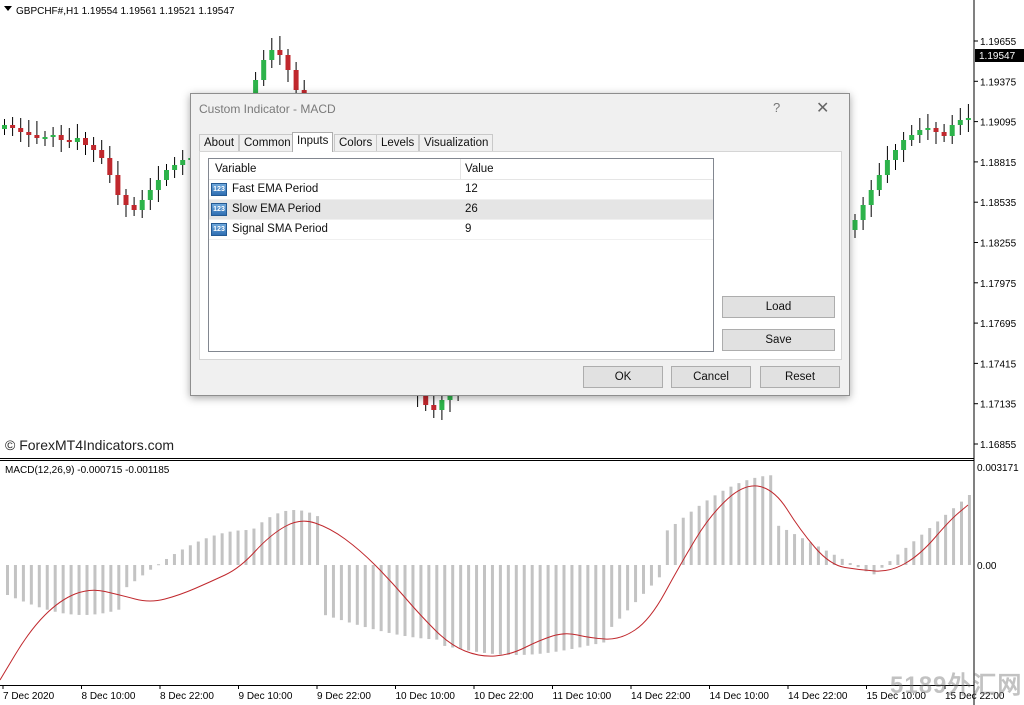 Image resolution: width=1024 pixels, height=705 pixels. Describe the element at coordinates (778, 340) in the screenshot. I see `save-button: Save` at that location.